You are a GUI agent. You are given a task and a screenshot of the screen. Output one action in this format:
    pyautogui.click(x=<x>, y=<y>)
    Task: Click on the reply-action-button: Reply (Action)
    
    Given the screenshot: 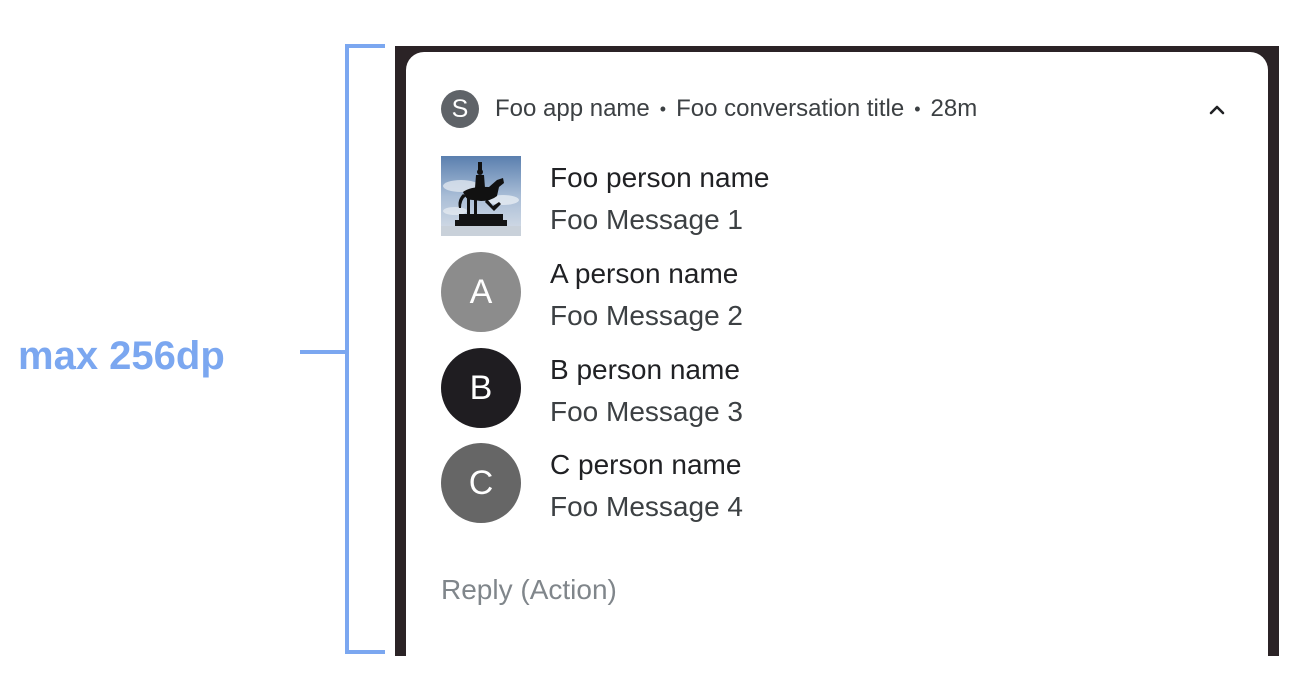 What is the action you would take?
    pyautogui.click(x=529, y=590)
    